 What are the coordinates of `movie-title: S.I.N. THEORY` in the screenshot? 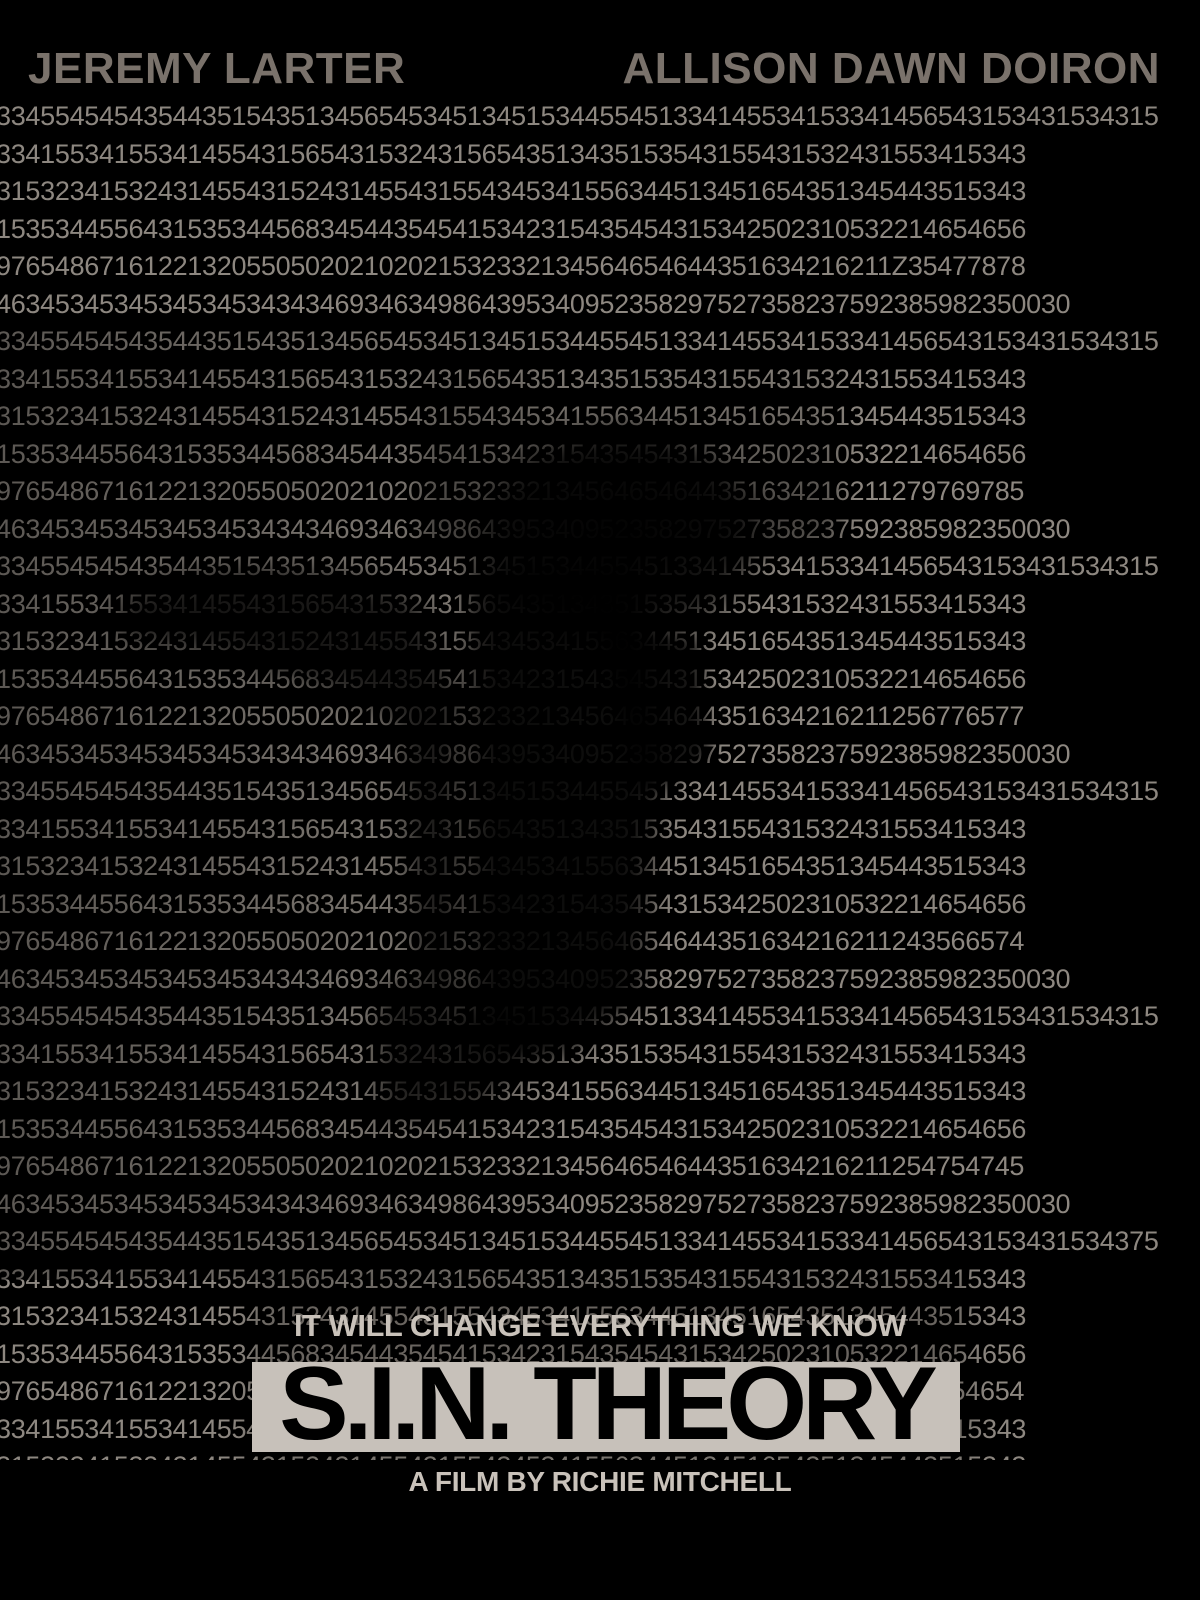 It's located at (608, 1404).